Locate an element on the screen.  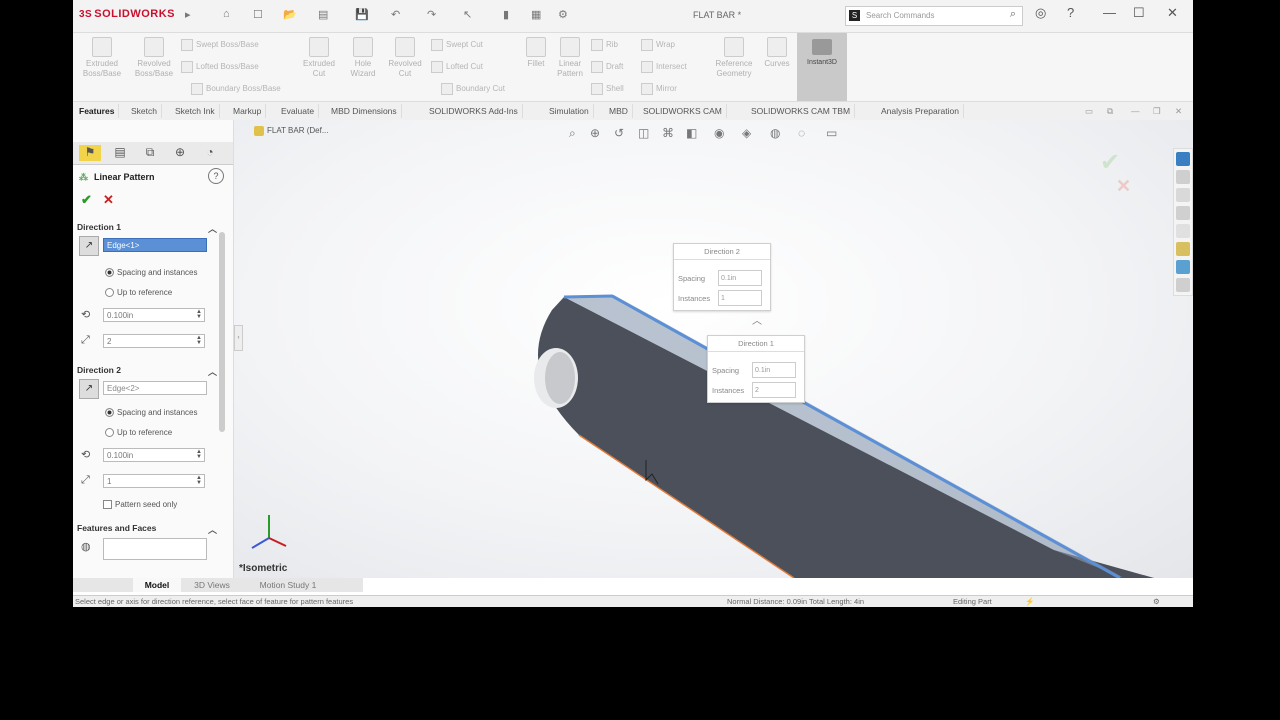
direction1-instances-field: 2 ▲ ▼ is located at coordinates (154, 341).